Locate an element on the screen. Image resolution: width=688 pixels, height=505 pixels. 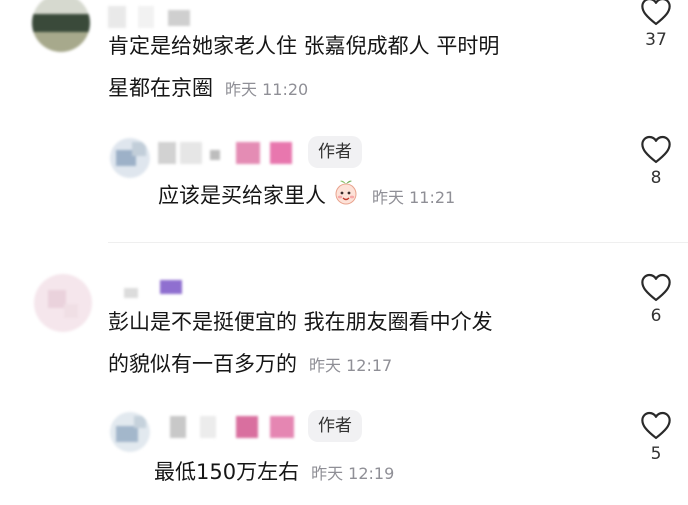
comment-text-line2: 星都在京圈 is located at coordinates (160, 88).